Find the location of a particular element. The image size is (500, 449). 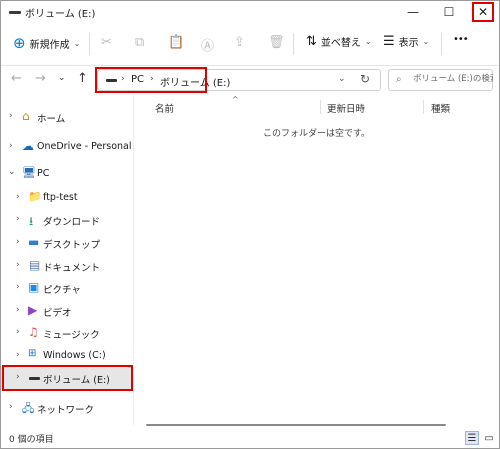

refresh-icon: ↻ is located at coordinates (365, 79).